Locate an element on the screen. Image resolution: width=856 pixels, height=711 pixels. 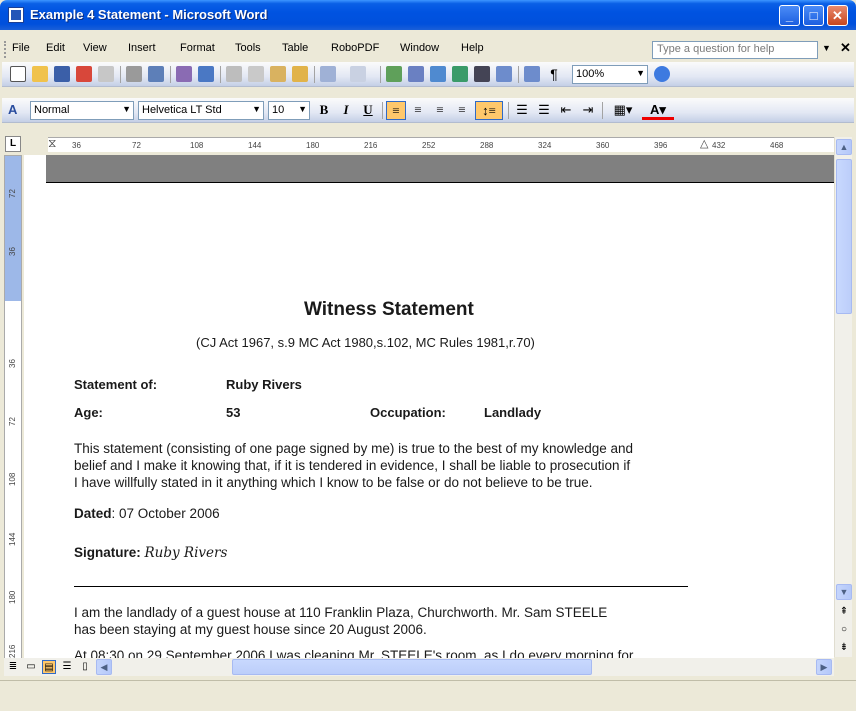
menu-file: File is located at coordinates (21, 48).